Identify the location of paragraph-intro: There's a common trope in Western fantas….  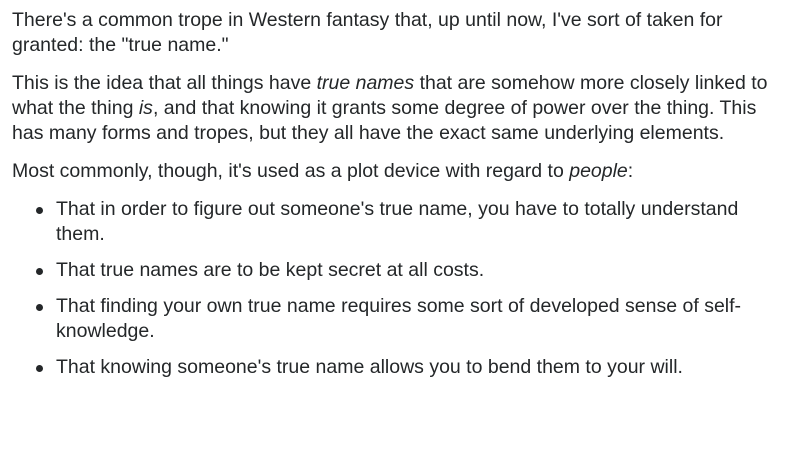
(367, 32).